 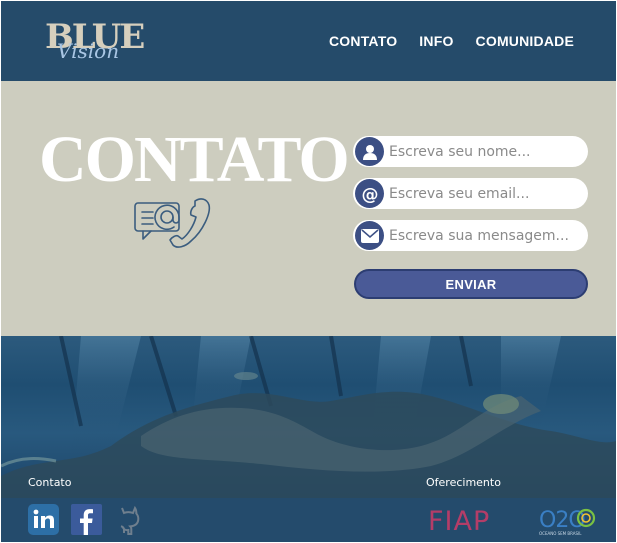 I want to click on svg-text: OCEANO SEM BRASIL, so click(x=560, y=533).